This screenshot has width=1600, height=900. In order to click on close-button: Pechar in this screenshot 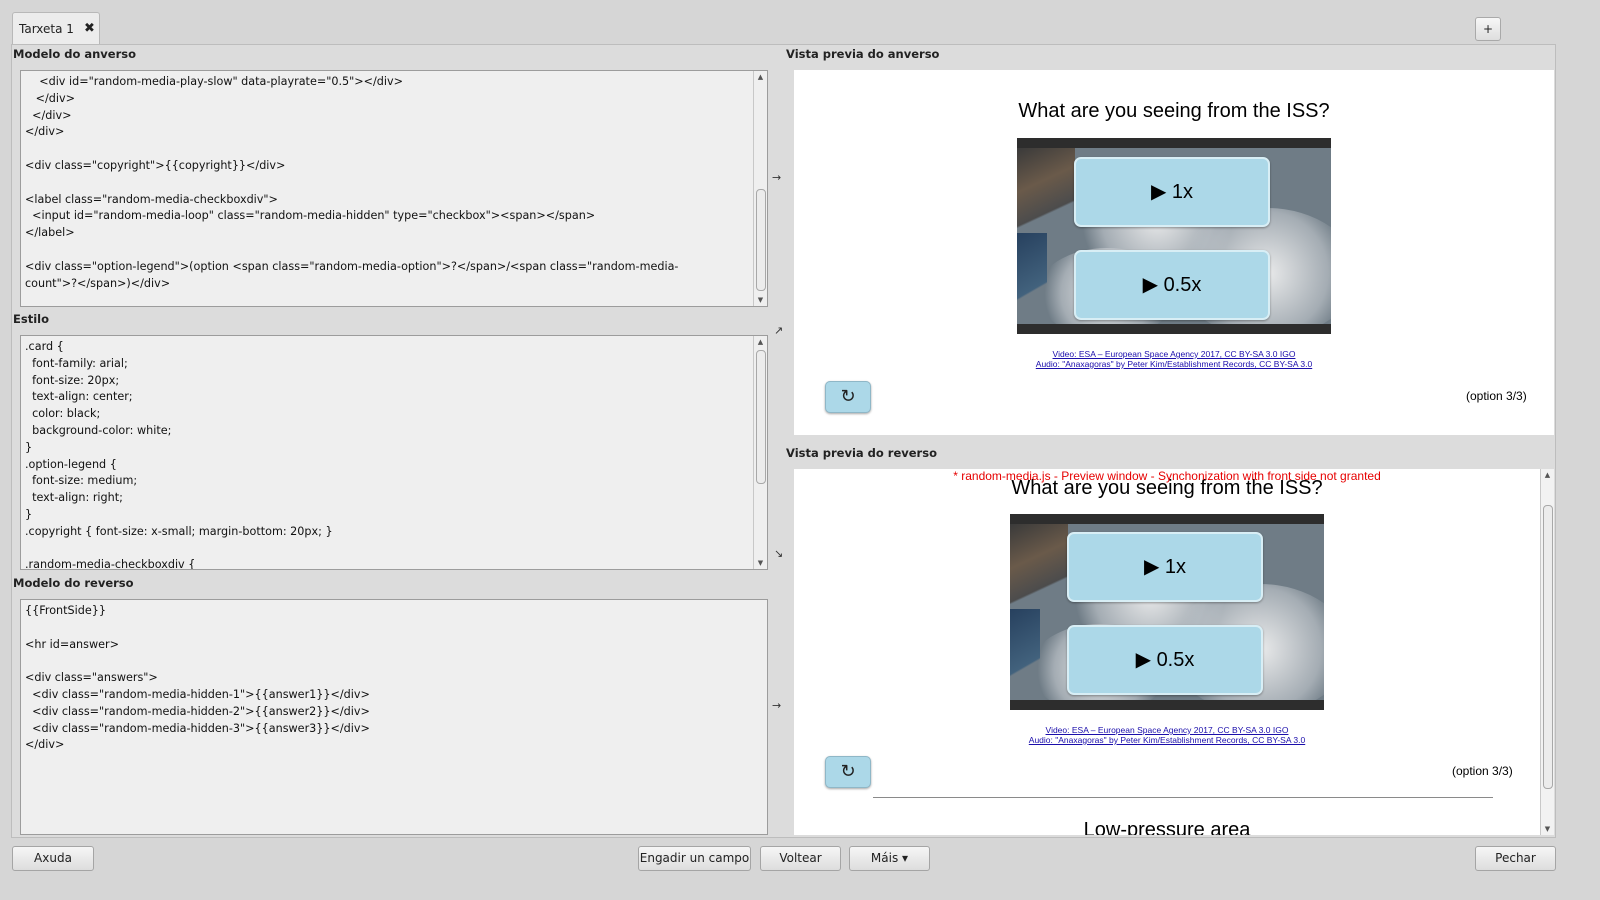, I will do `click(1515, 858)`.